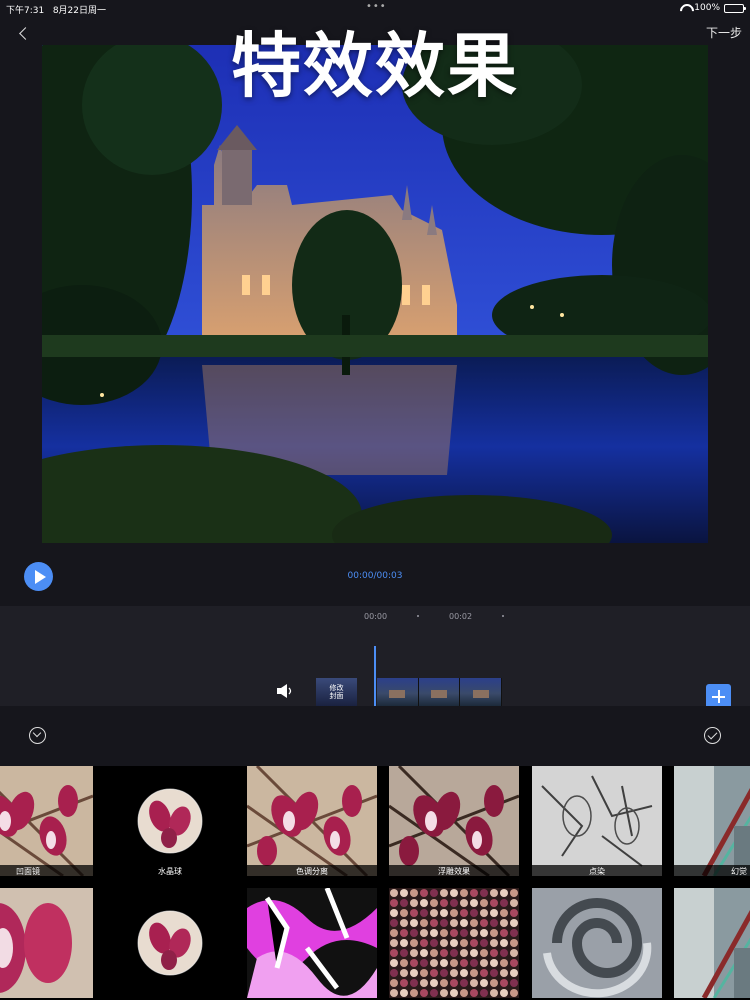 The image size is (750, 1000). What do you see at coordinates (285, 691) in the screenshot?
I see `speaker-icon` at bounding box center [285, 691].